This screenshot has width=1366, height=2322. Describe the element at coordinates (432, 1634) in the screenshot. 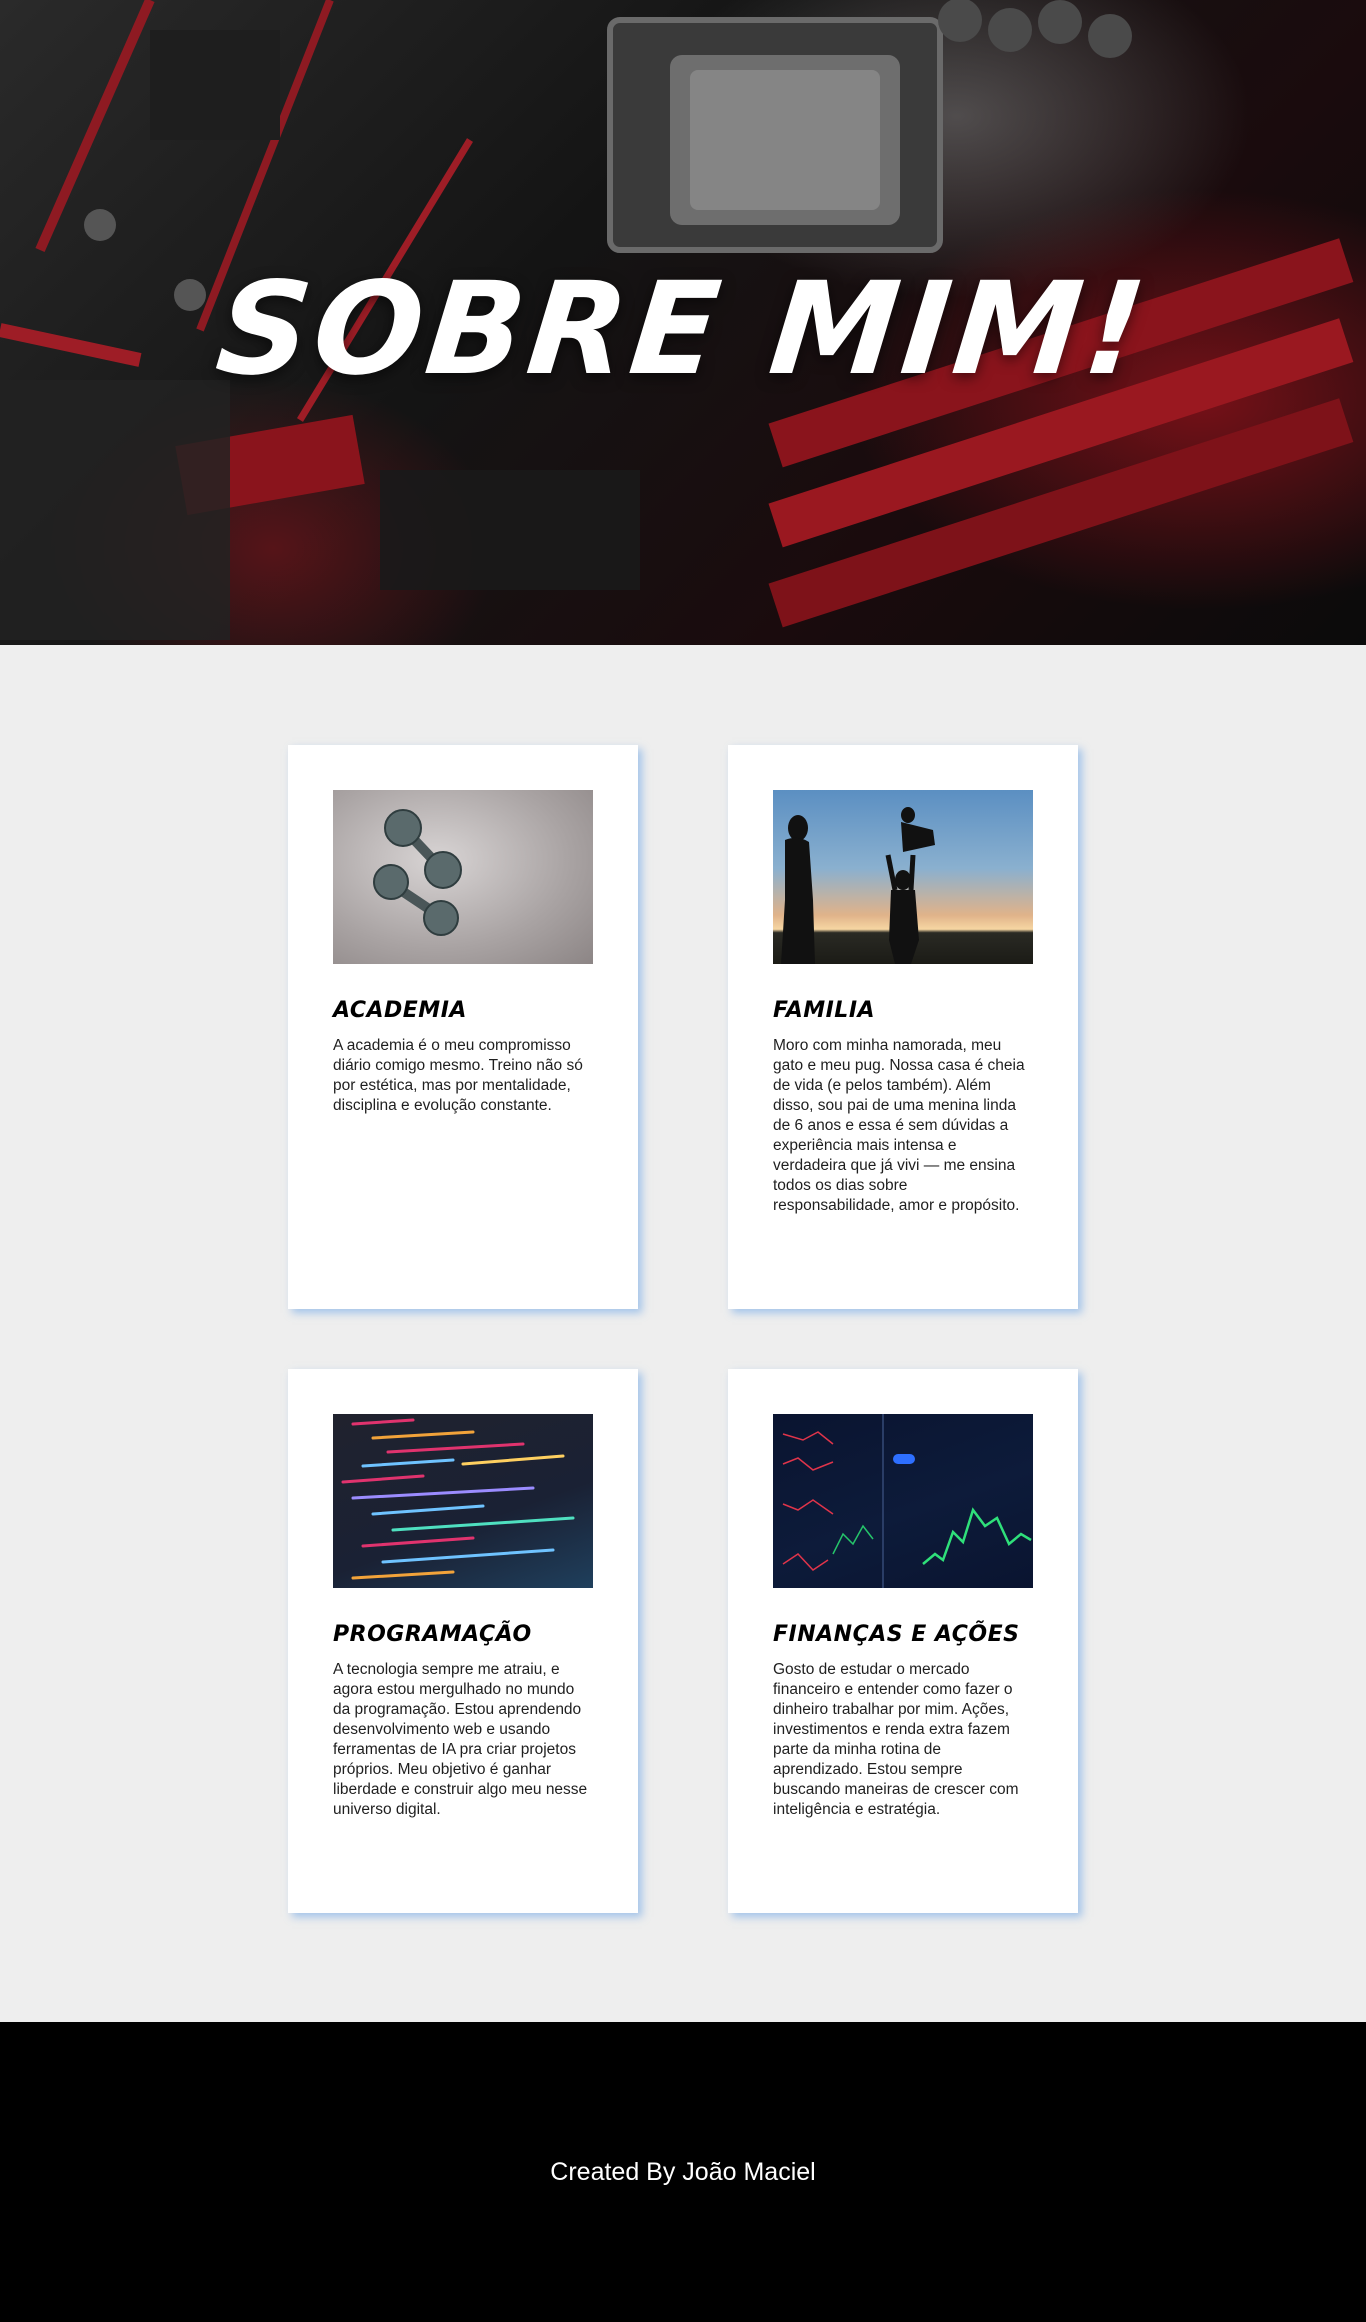

I see `card-title: PROGRAMAÇÃO` at that location.